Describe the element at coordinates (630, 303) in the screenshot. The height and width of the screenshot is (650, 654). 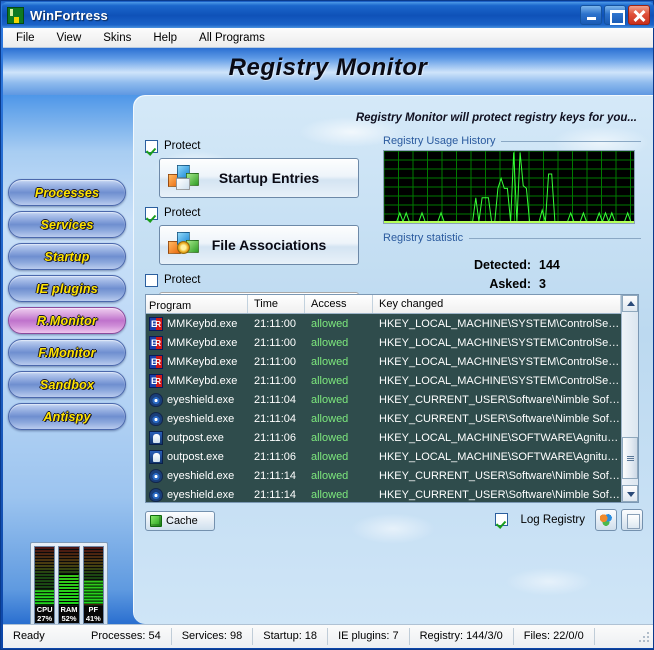
I see `scroll-up-button` at that location.